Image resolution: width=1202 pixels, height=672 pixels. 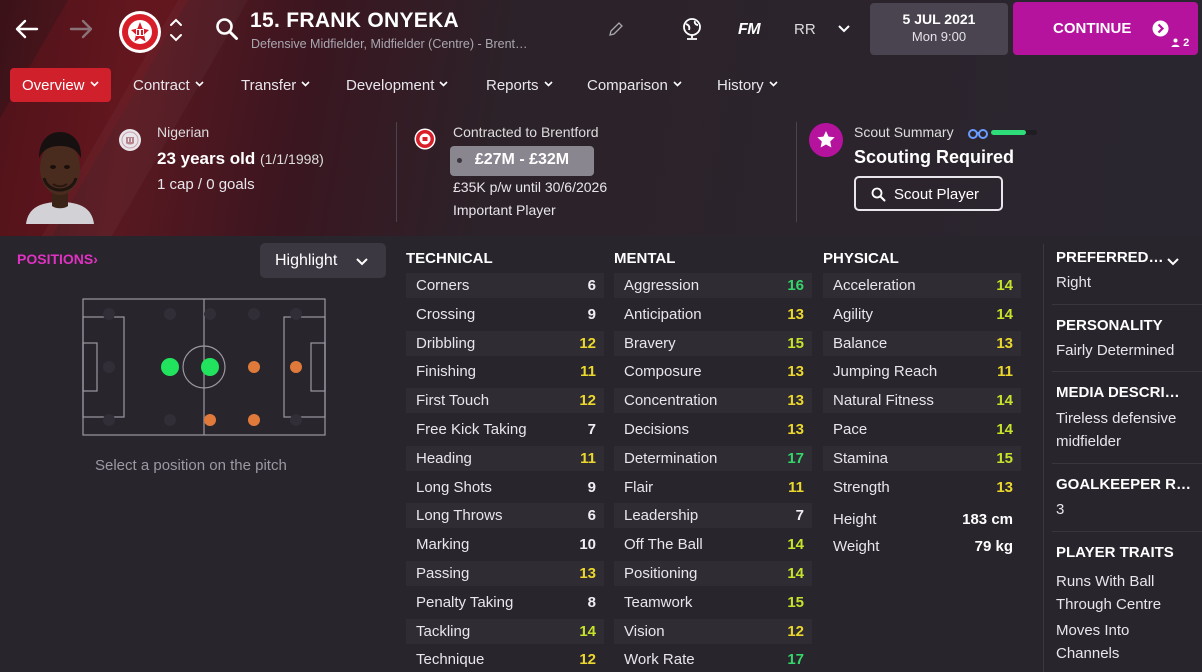 What do you see at coordinates (634, 85) in the screenshot?
I see `tab-comparison: Comparison` at bounding box center [634, 85].